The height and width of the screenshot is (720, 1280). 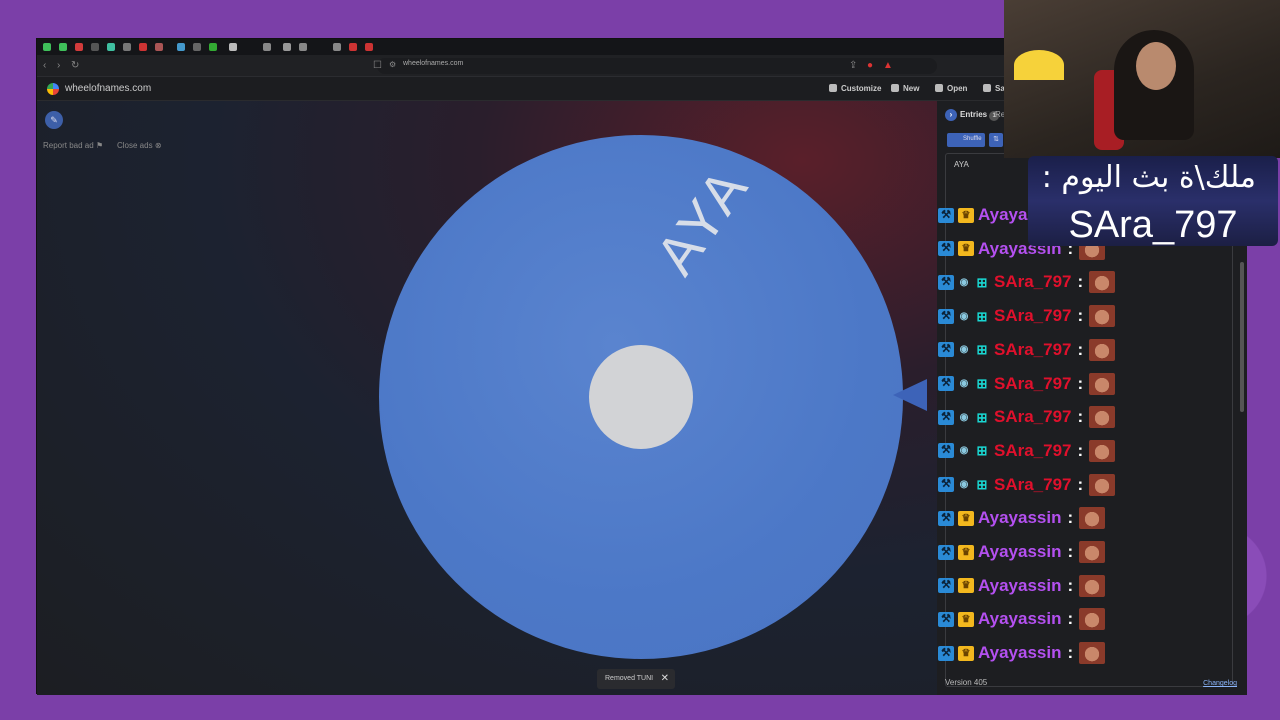 What do you see at coordinates (870, 65) in the screenshot?
I see `extension-icon: ●` at bounding box center [870, 65].